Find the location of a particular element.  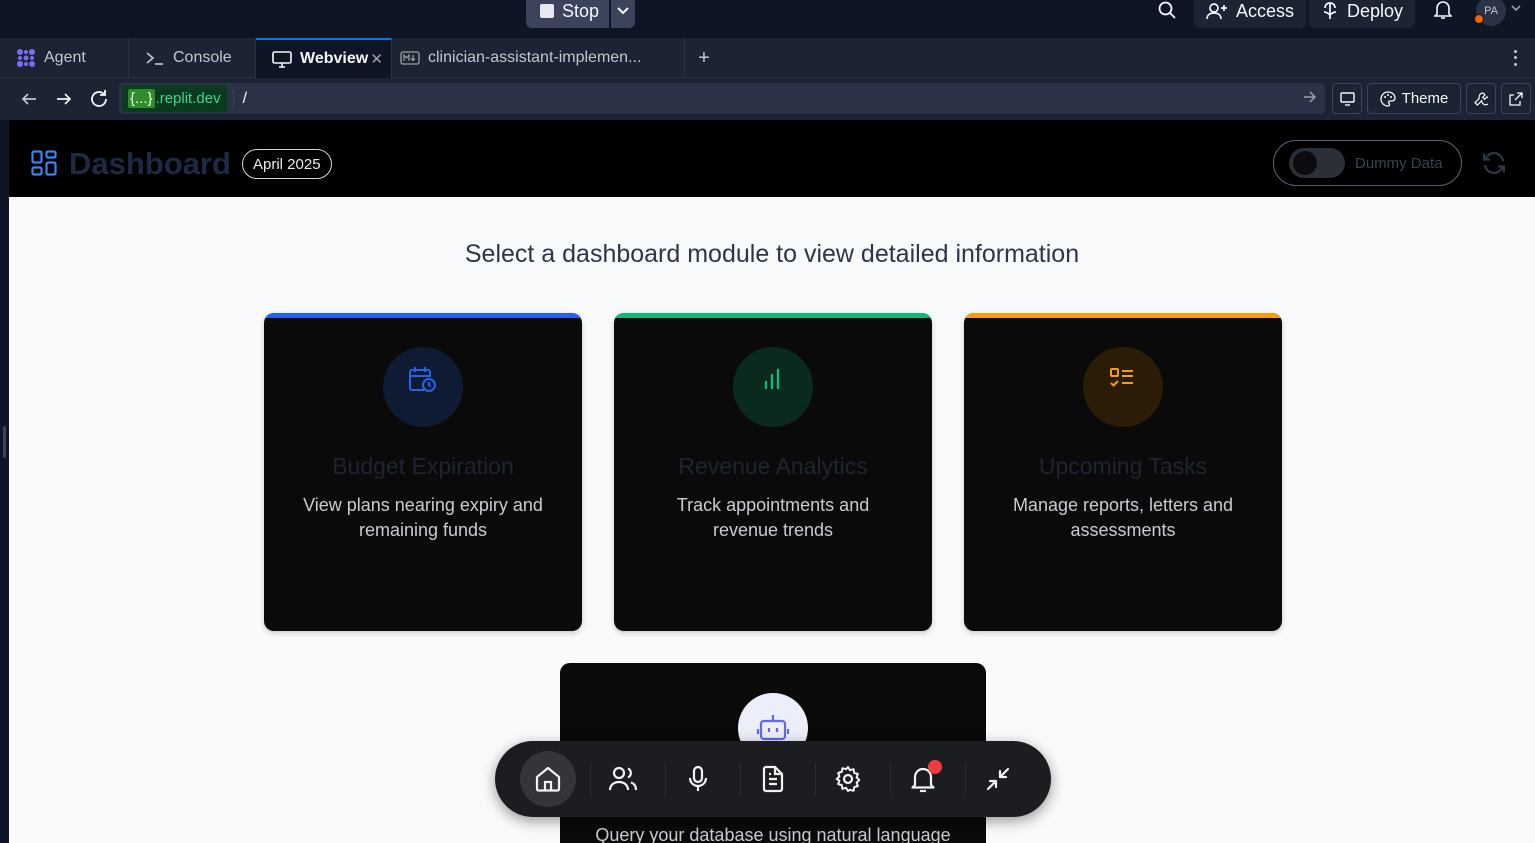

gear-icon is located at coordinates (848, 779).